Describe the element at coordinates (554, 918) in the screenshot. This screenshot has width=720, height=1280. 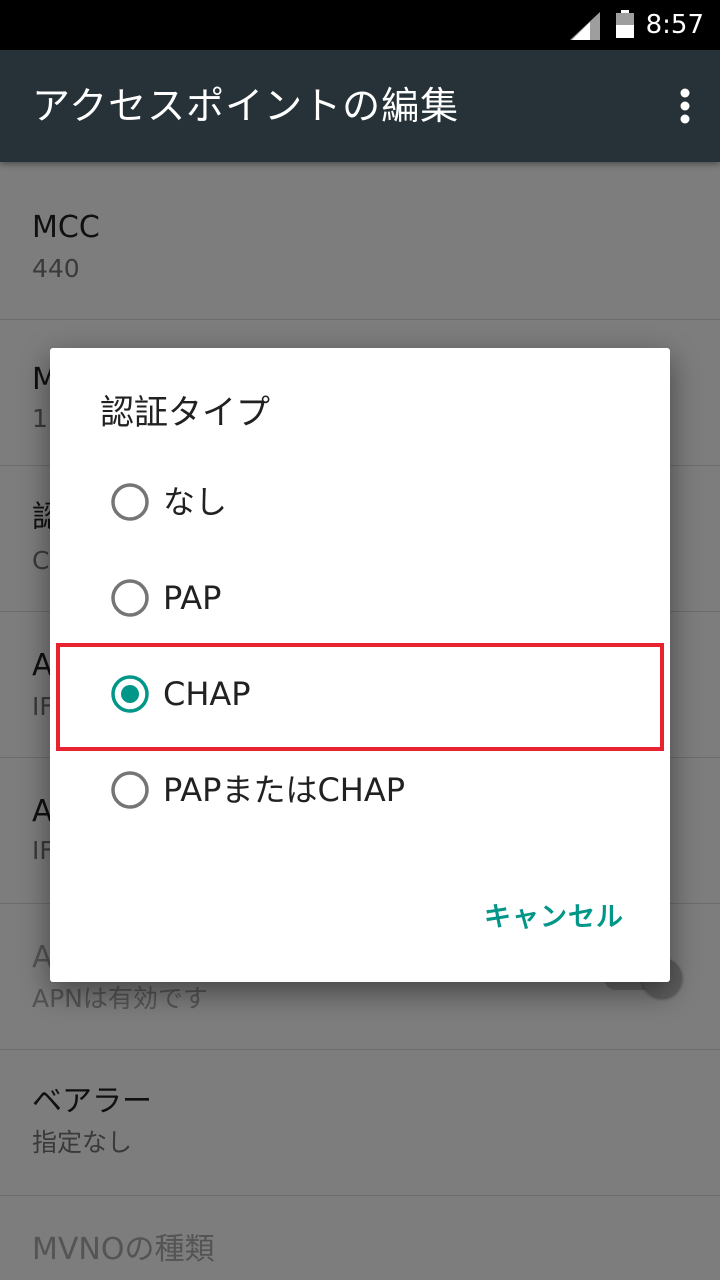
I see `cancel-button: キャンセル` at that location.